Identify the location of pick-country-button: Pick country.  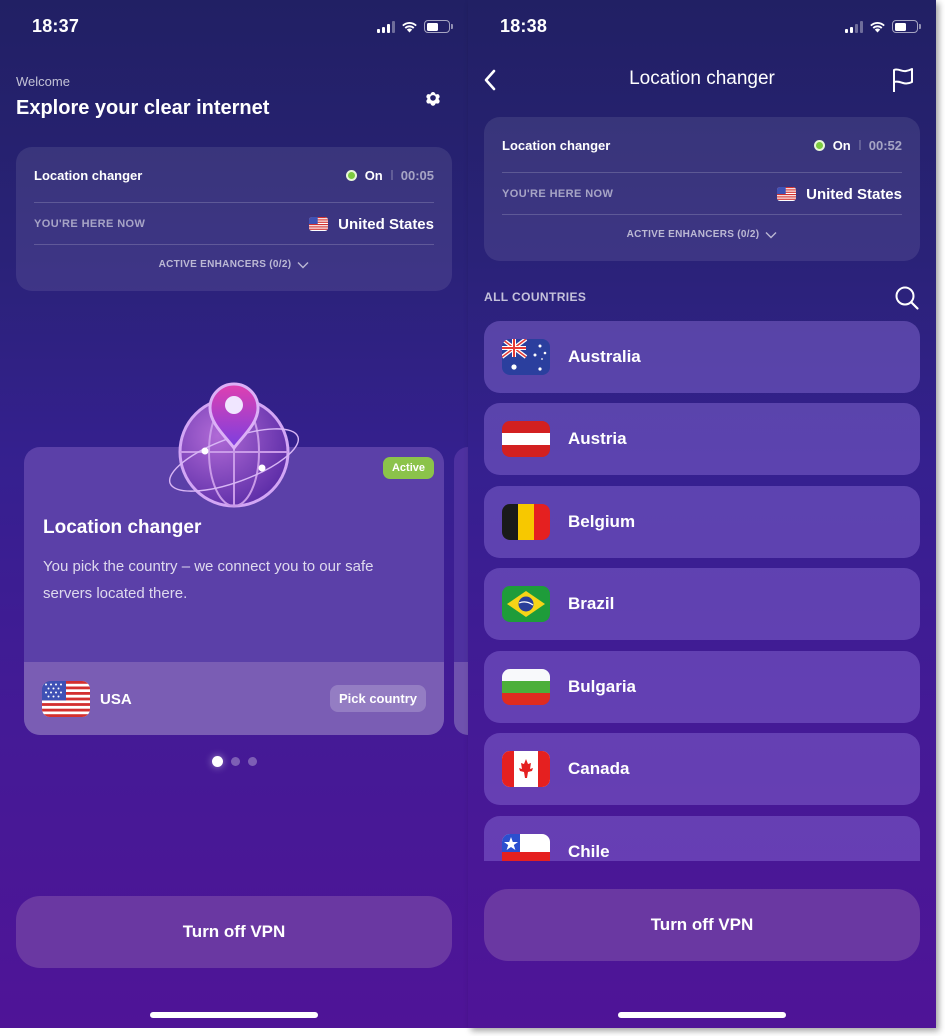
(377, 698).